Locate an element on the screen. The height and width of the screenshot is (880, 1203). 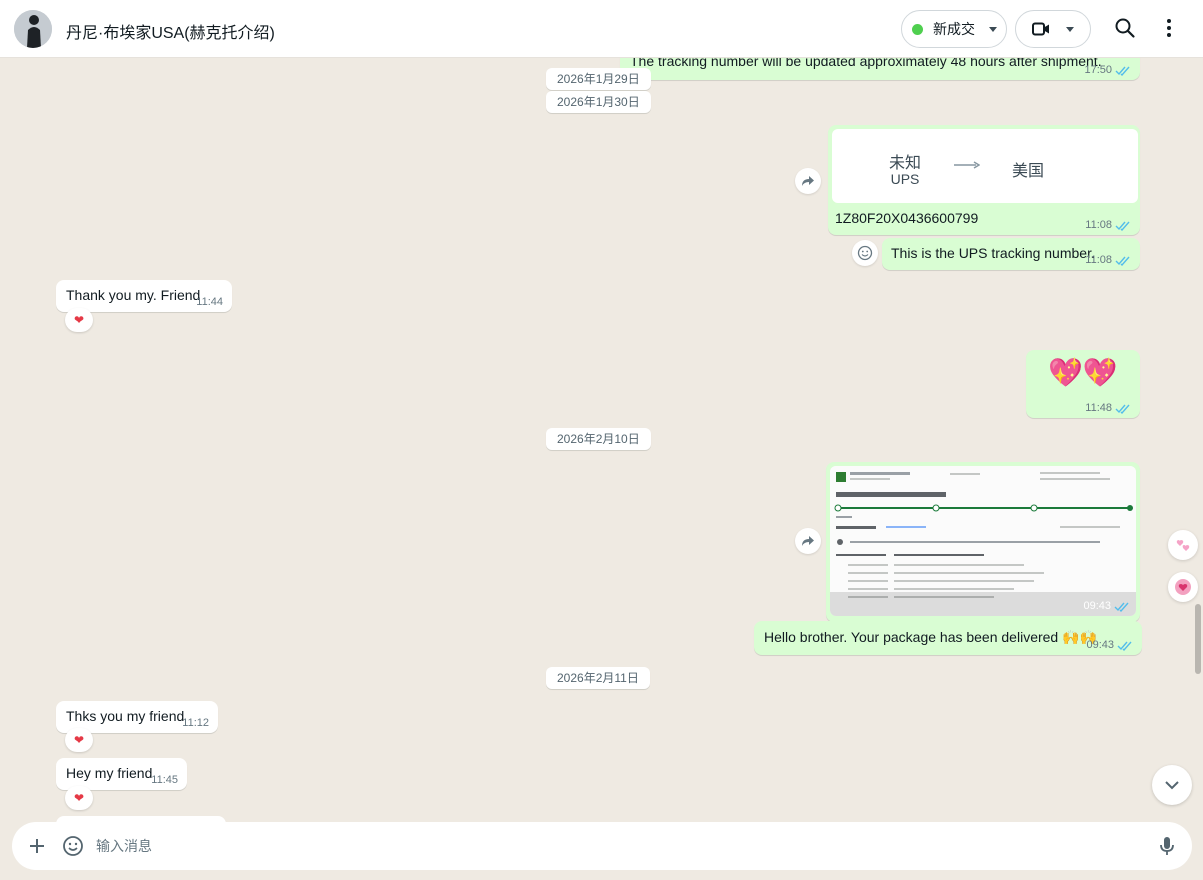
voice-message-button is located at coordinates (1167, 846).